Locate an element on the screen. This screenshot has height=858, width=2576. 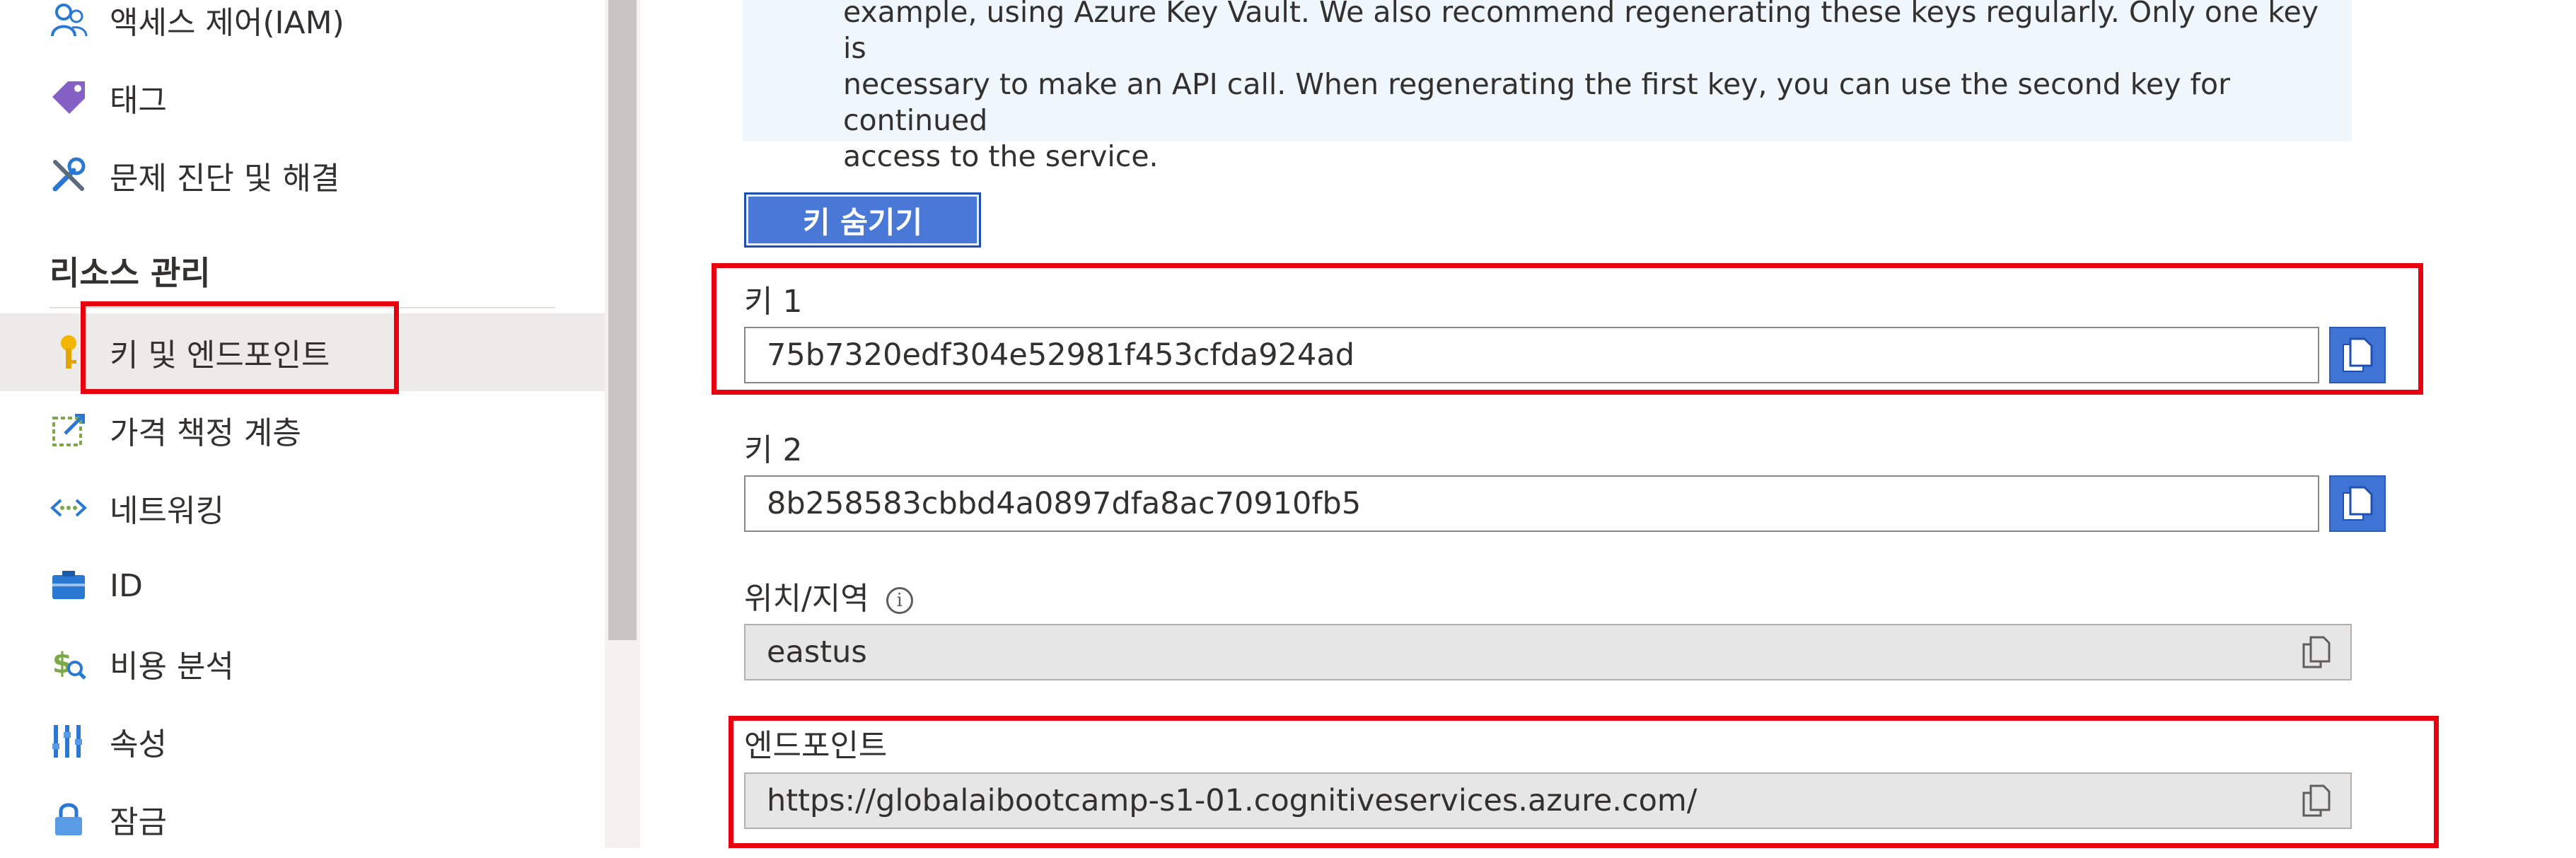
sidebar-item-access-control: 액세스 제어(IAM) is located at coordinates (302, 29).